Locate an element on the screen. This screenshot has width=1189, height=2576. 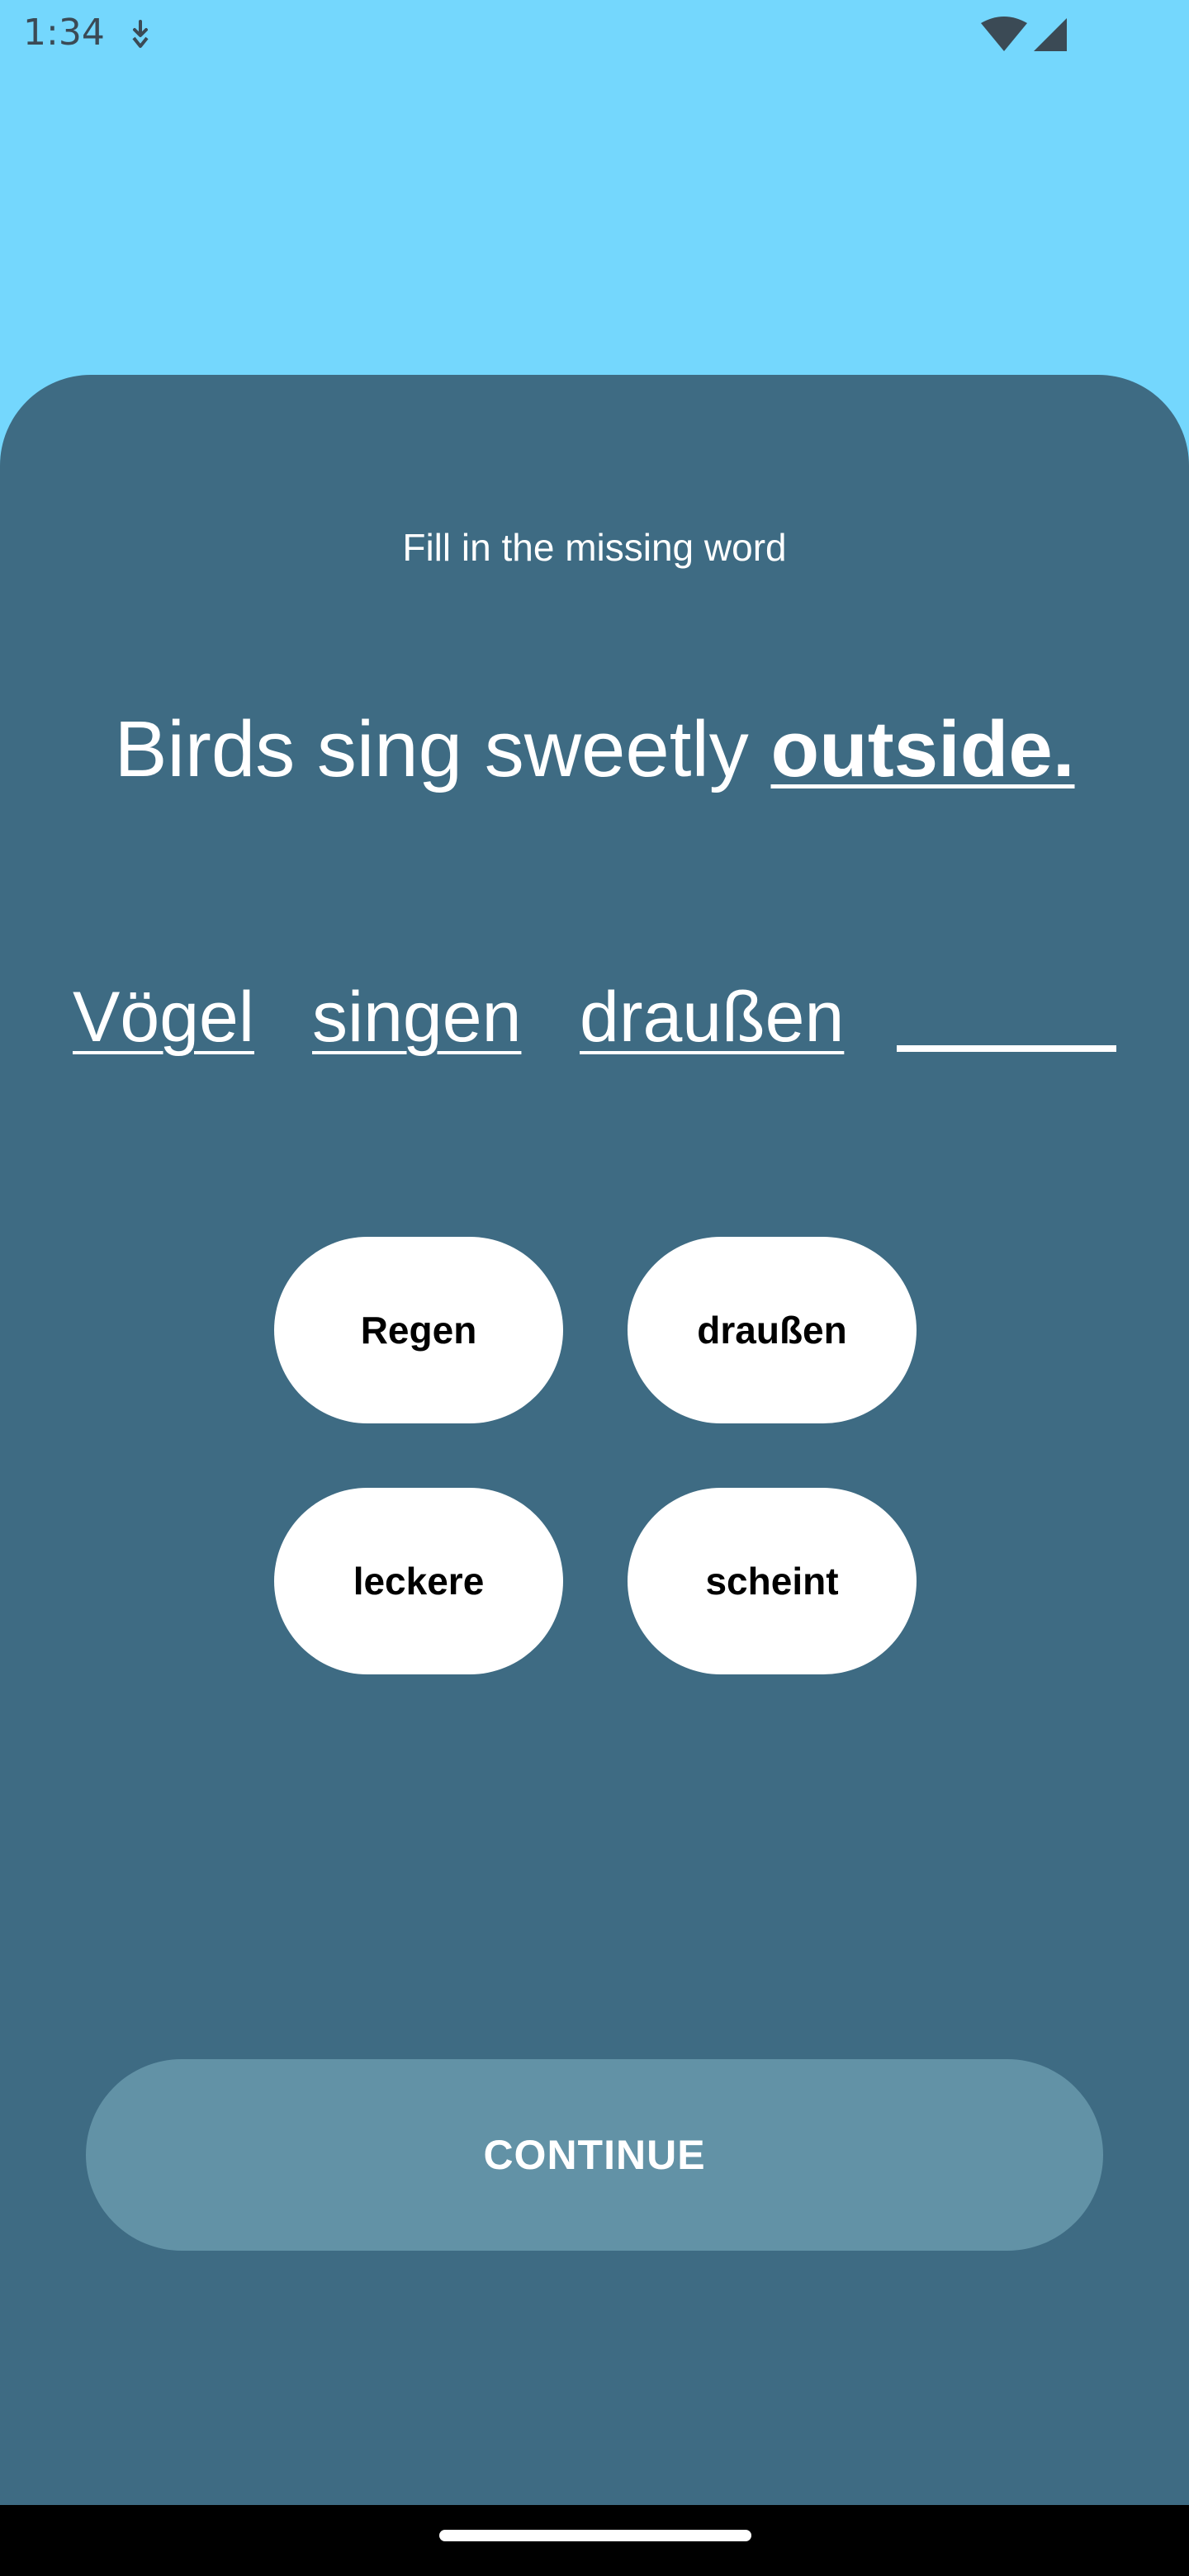
answer-row: Vögel singen draußen is located at coordinates (594, 1021).